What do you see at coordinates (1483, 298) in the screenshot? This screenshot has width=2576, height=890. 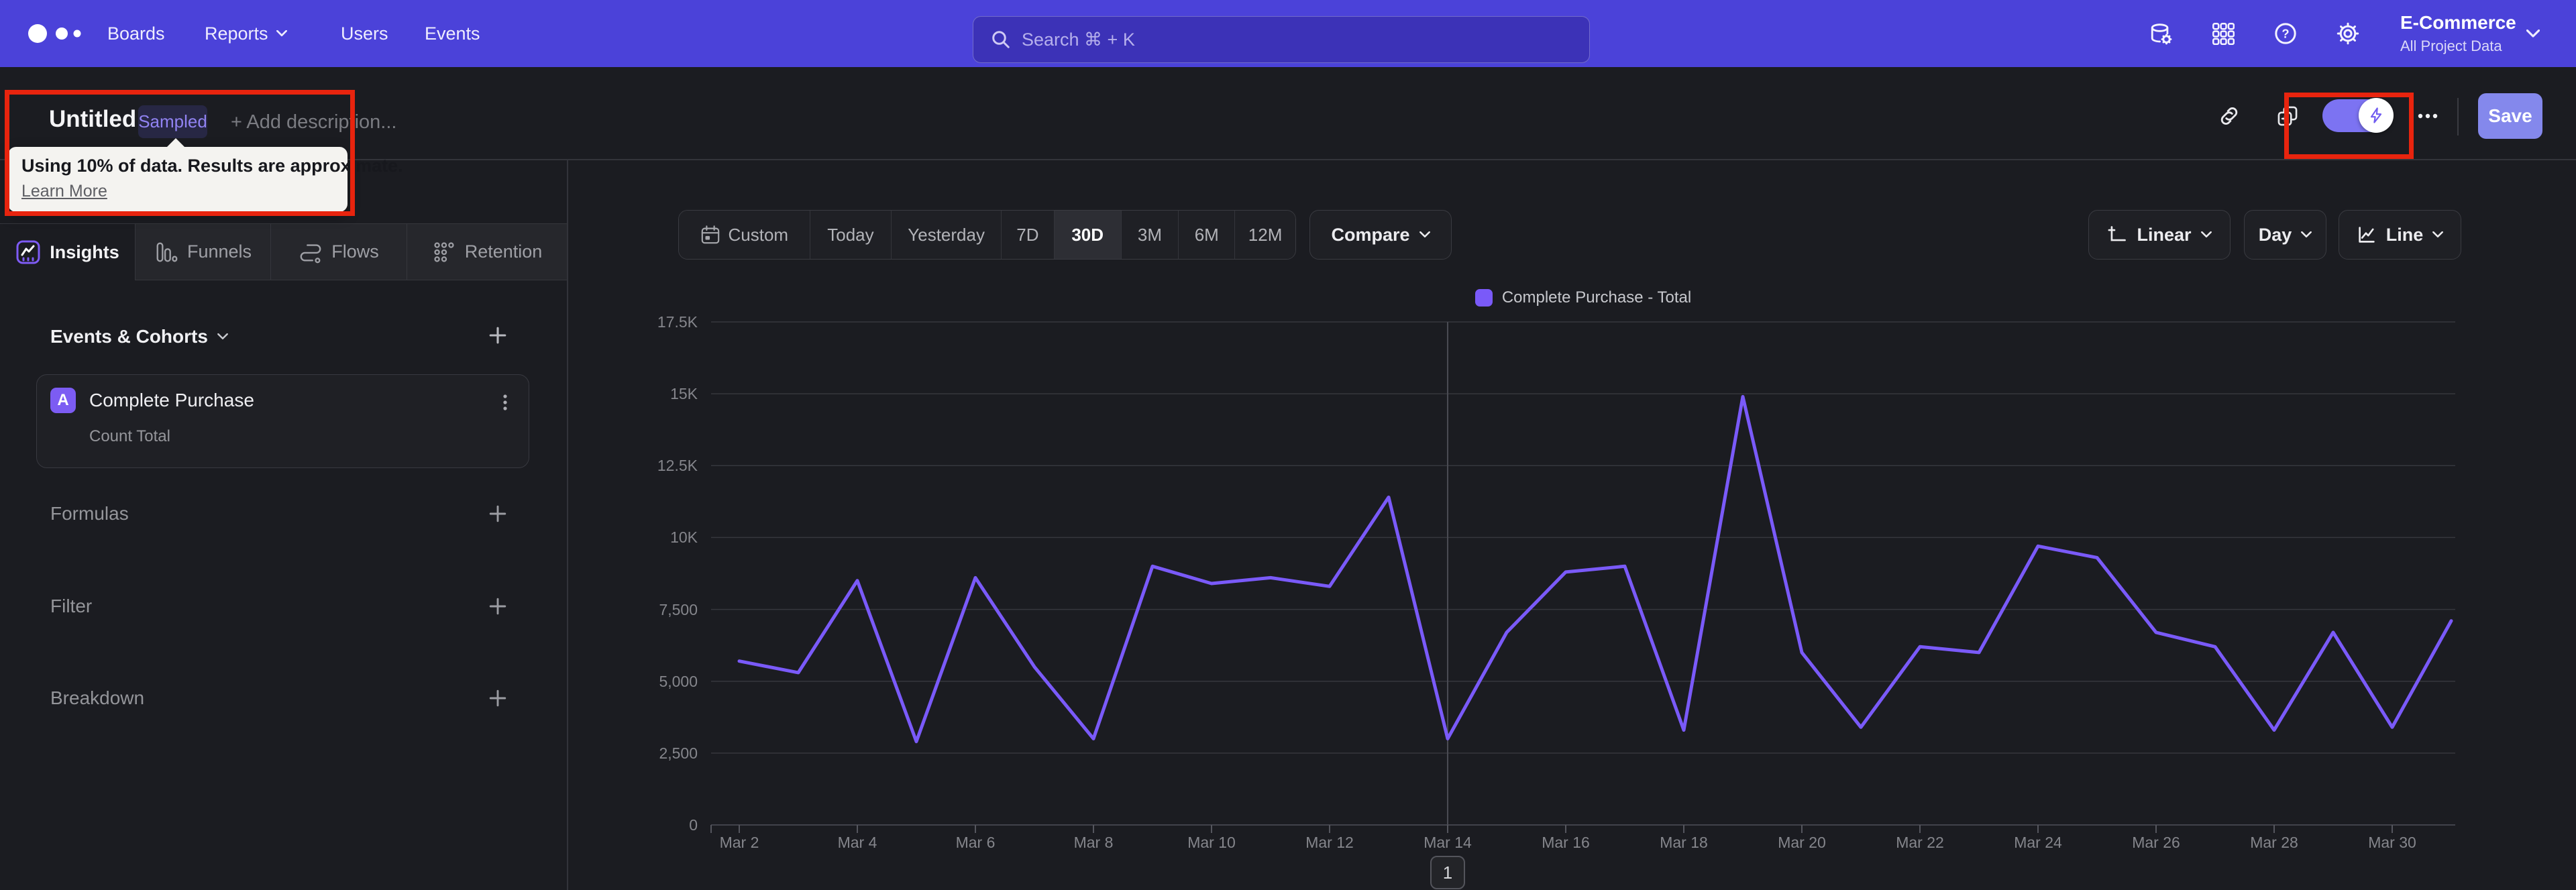 I see `legend-swatch` at bounding box center [1483, 298].